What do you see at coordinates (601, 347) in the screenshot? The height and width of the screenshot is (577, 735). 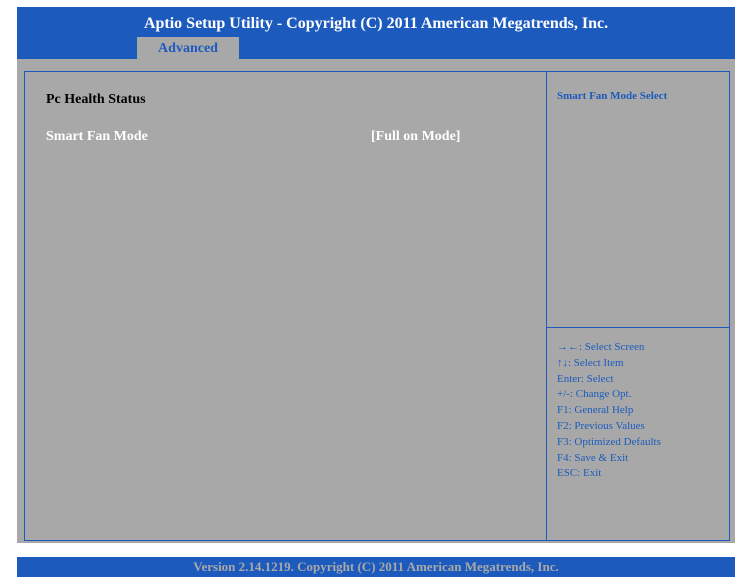 I see `key-hint: →←: Select Screen` at bounding box center [601, 347].